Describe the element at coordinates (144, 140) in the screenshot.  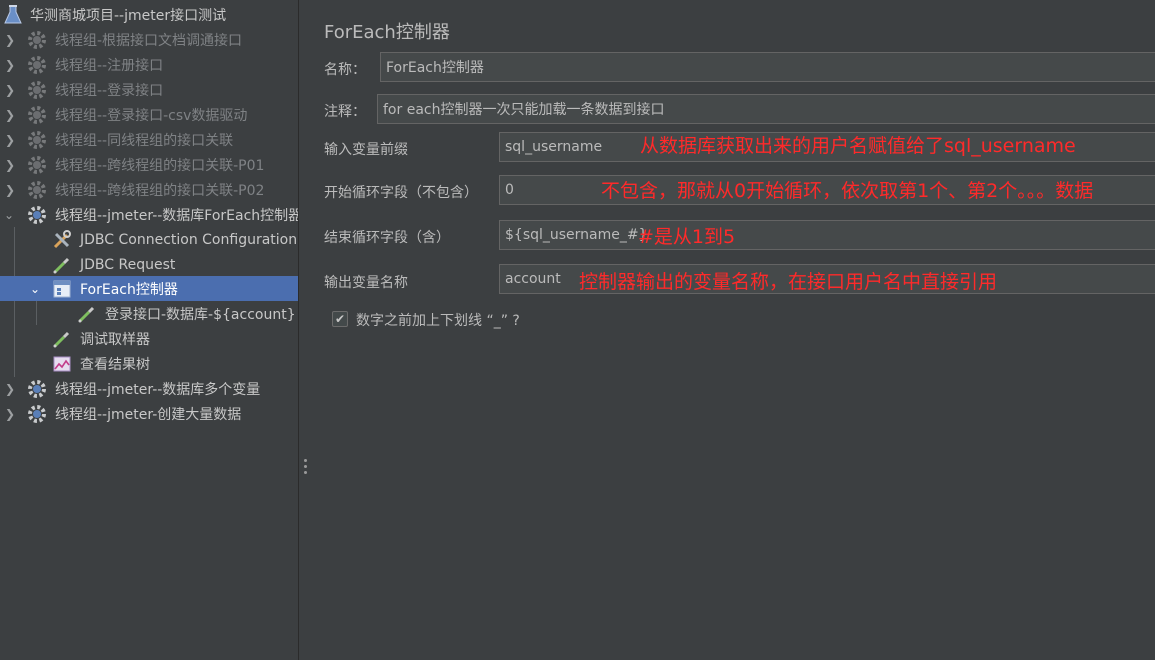
I see `tree-thread-group-label: 线程组--同线程组的接口关联` at that location.